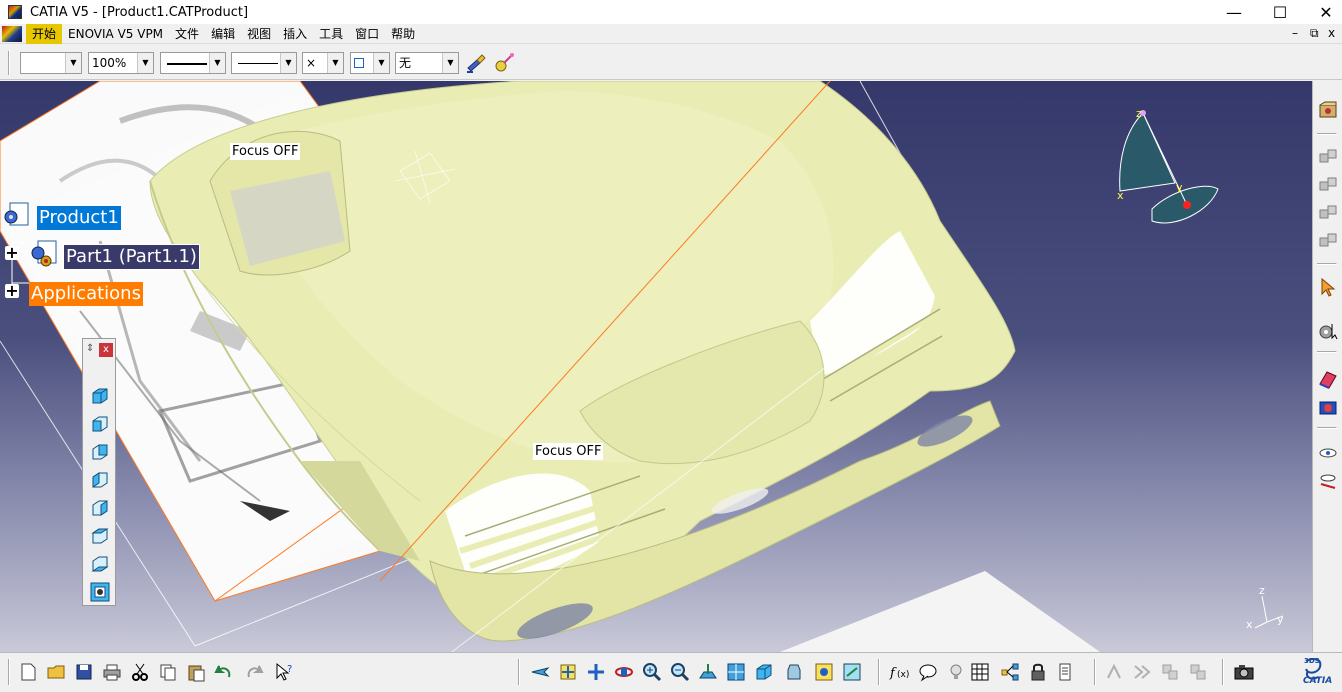 The height and width of the screenshot is (692, 1342). What do you see at coordinates (427, 63) in the screenshot?
I see `layer-combo: 无 ▼` at bounding box center [427, 63].